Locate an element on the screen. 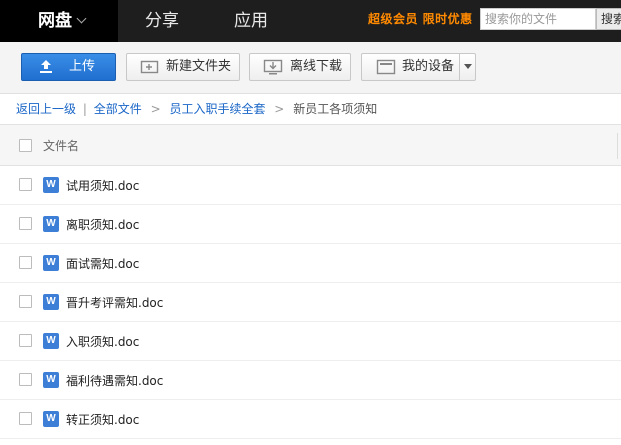  file-name: 入职须知.doc is located at coordinates (102, 341).